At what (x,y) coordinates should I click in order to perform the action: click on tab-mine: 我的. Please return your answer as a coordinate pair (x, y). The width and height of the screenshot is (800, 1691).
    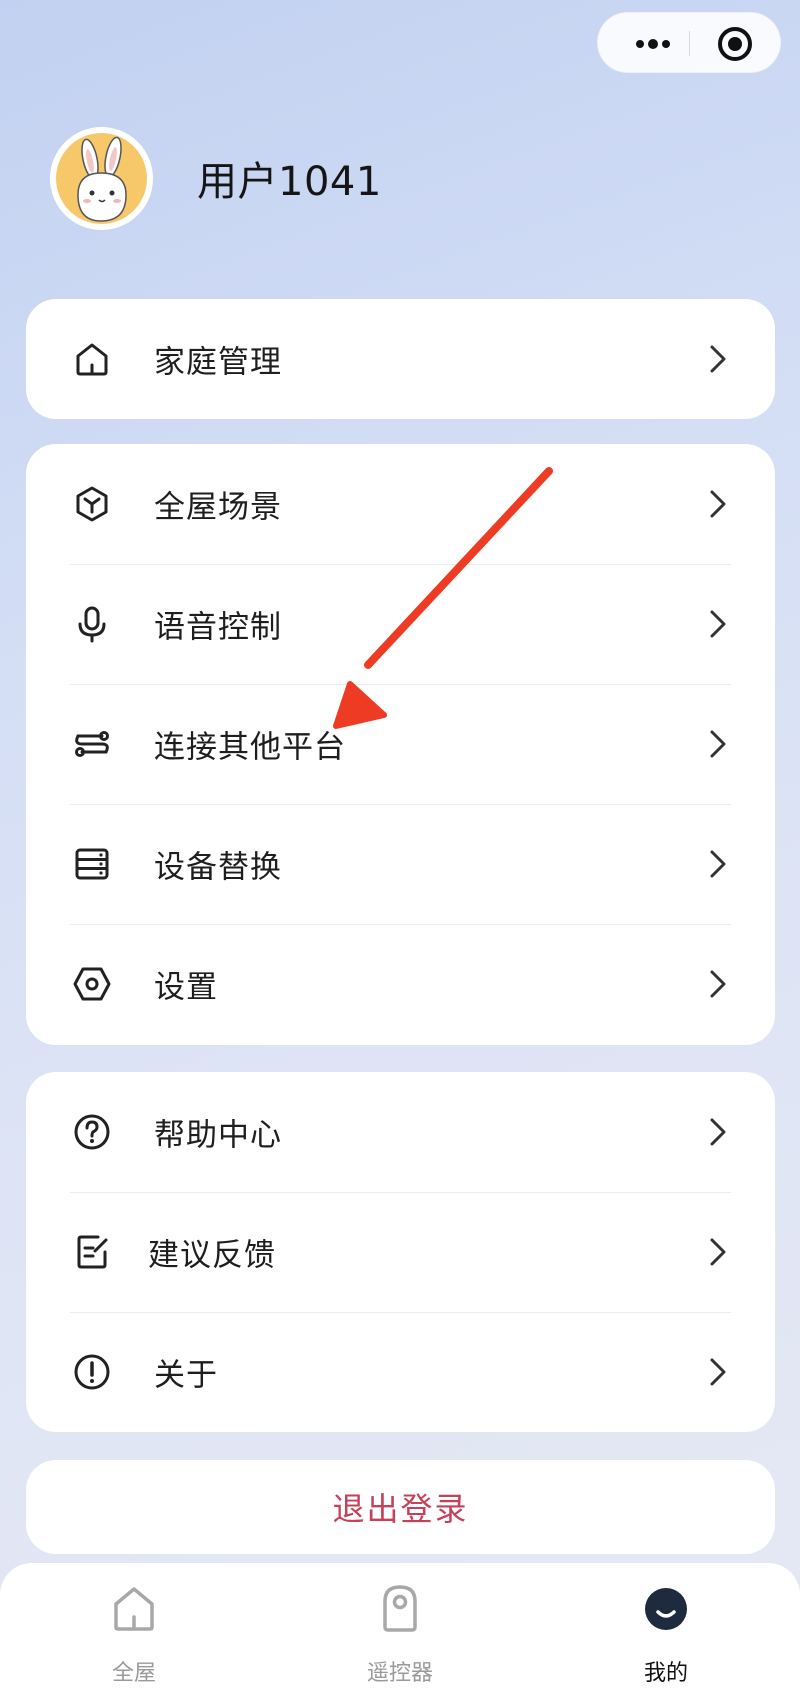
    Looking at the image, I should click on (666, 1627).